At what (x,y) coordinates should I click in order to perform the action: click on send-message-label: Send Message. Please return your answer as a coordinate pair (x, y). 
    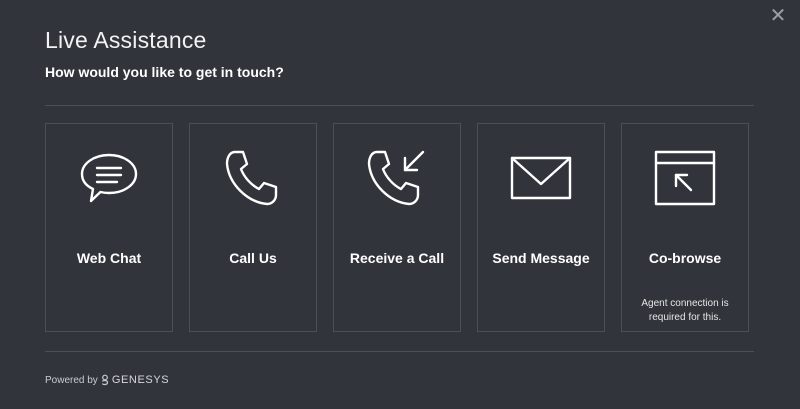
    Looking at the image, I should click on (541, 258).